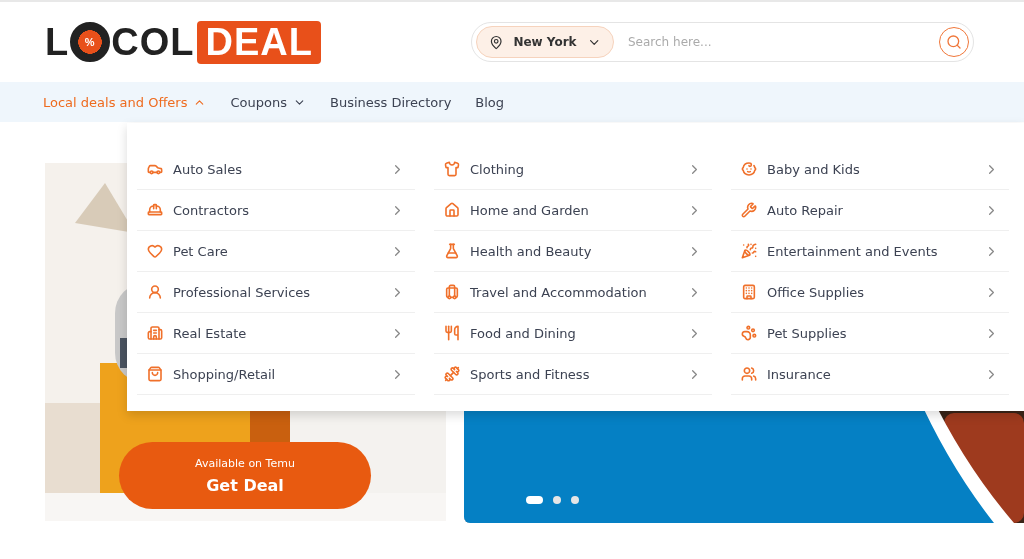 The width and height of the screenshot is (1024, 559). Describe the element at coordinates (573, 333) in the screenshot. I see `menu-item: Food and Dining` at that location.